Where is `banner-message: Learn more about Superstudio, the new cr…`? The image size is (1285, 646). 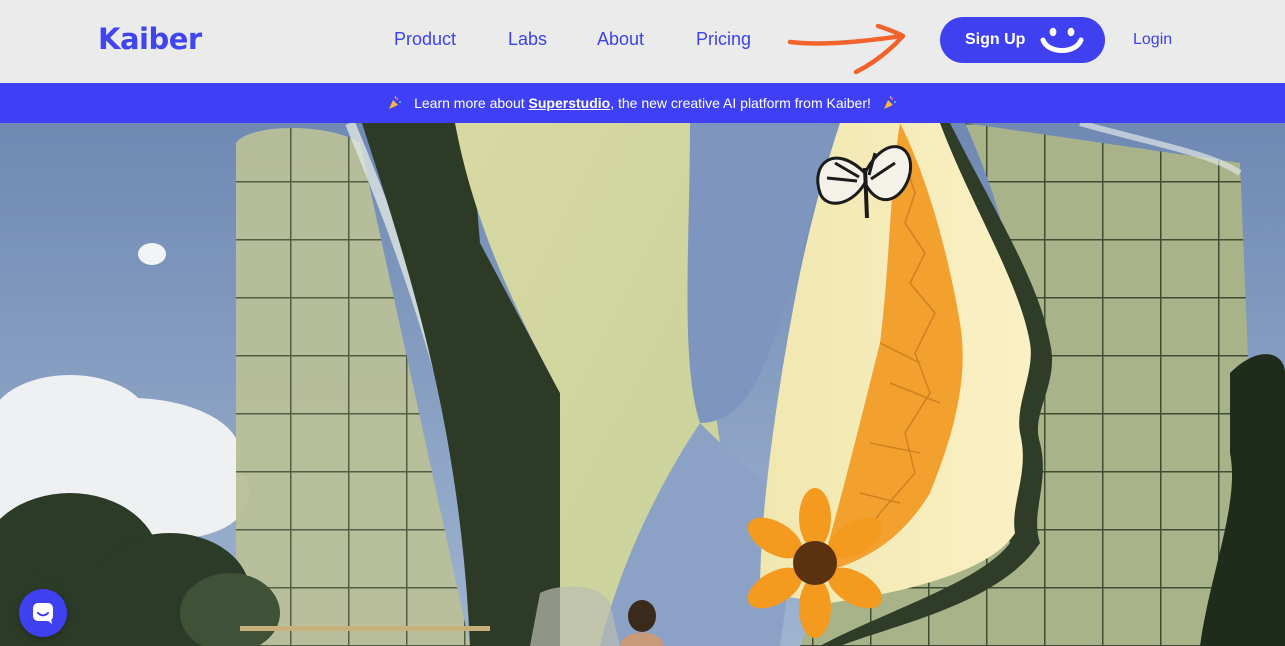
banner-message: Learn more about Superstudio, the new cr… is located at coordinates (642, 103).